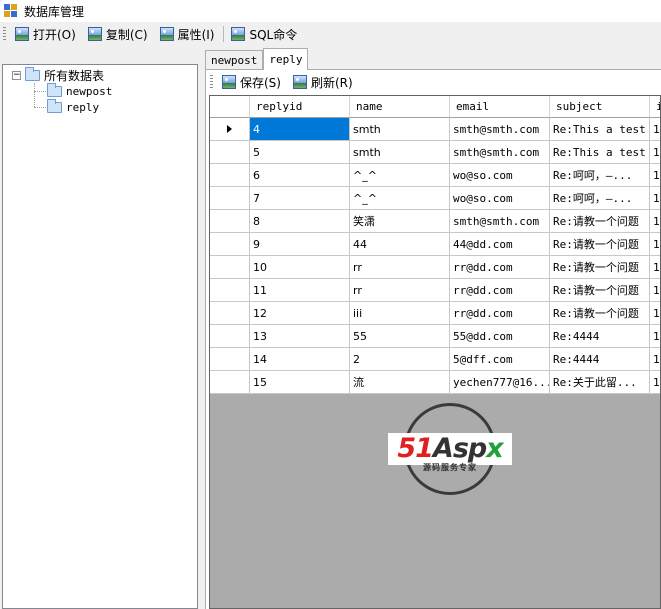 Image resolution: width=661 pixels, height=609 pixels. What do you see at coordinates (300, 313) in the screenshot?
I see `grid-cell-replyid: 12` at bounding box center [300, 313].